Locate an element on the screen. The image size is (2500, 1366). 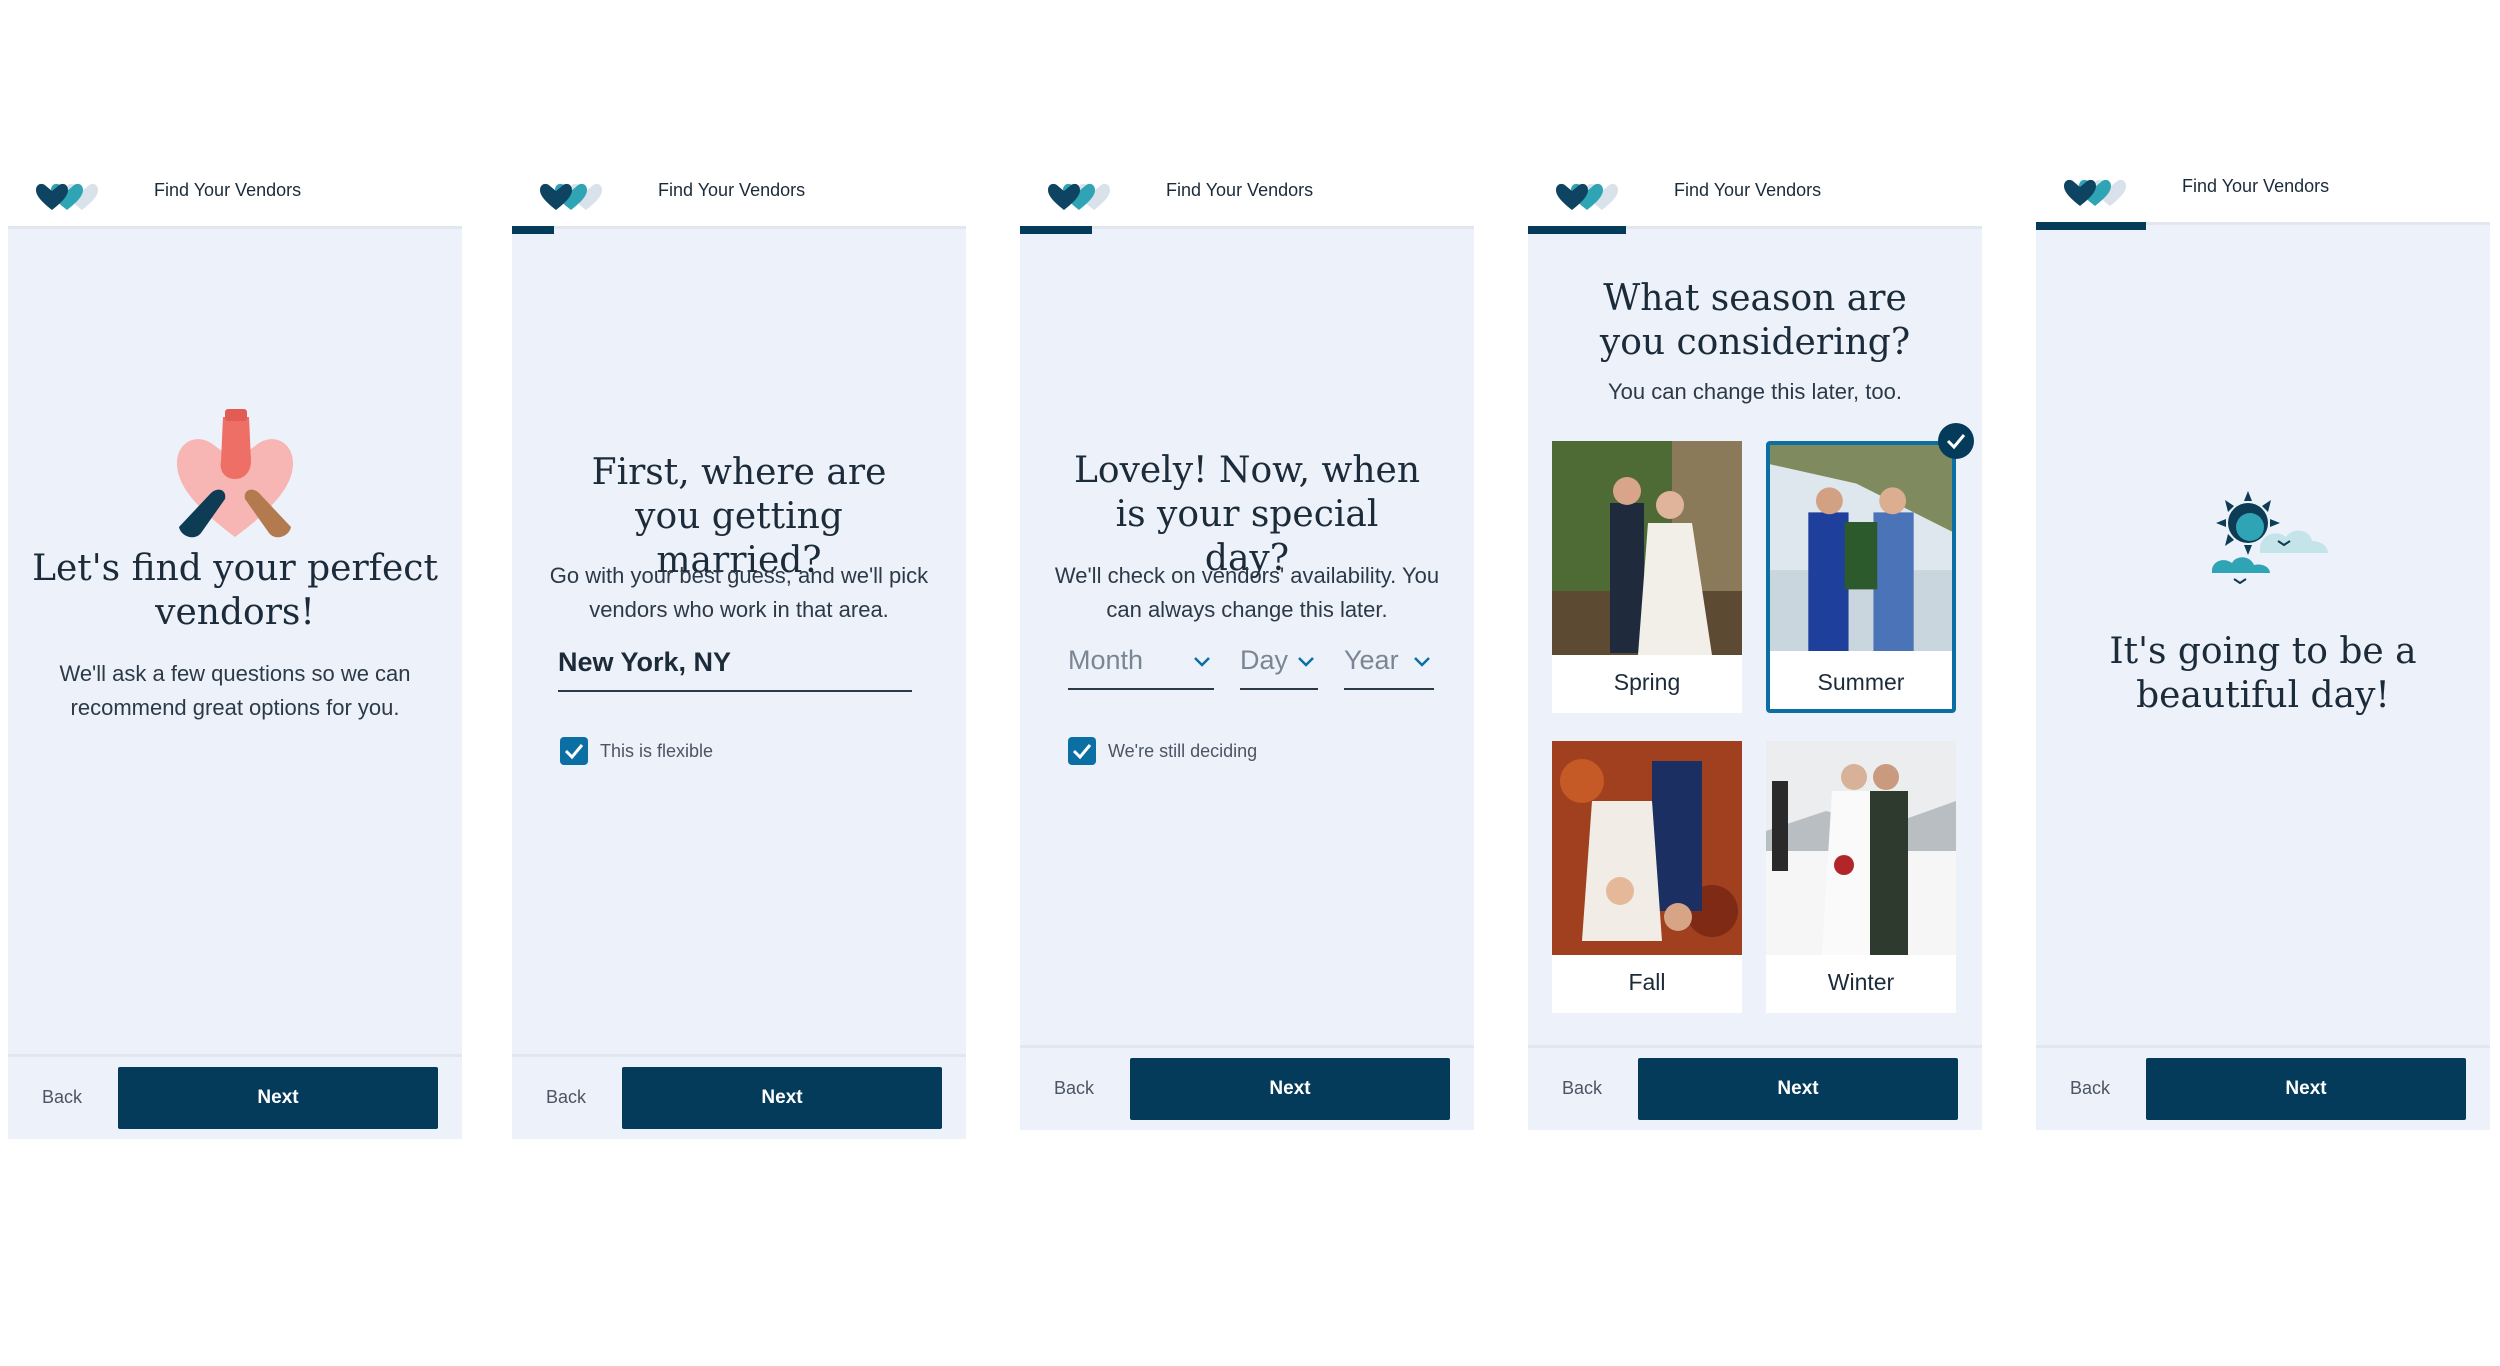
selected-check-badge is located at coordinates (1956, 441).